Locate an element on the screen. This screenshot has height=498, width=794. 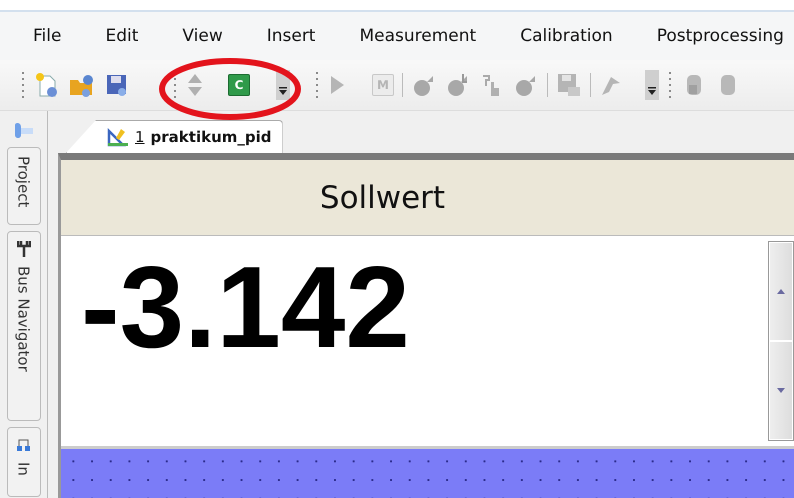
side-tab: Project is located at coordinates (23, 186).